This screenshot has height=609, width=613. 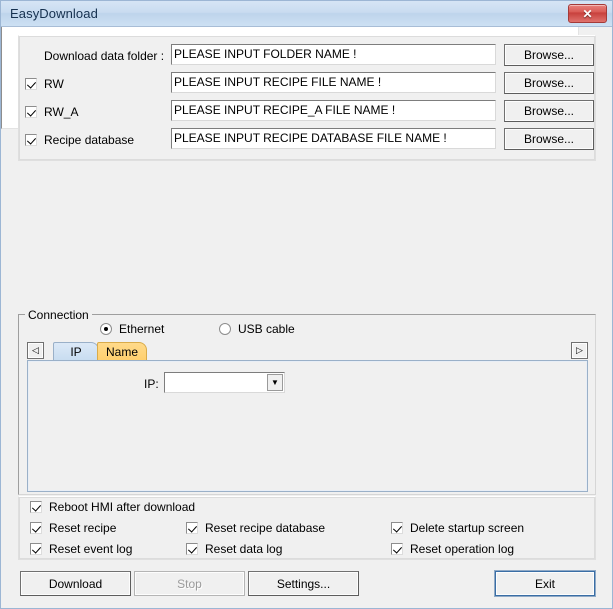 What do you see at coordinates (142, 329) in the screenshot?
I see `radio-ethernet-label: Ethernet` at bounding box center [142, 329].